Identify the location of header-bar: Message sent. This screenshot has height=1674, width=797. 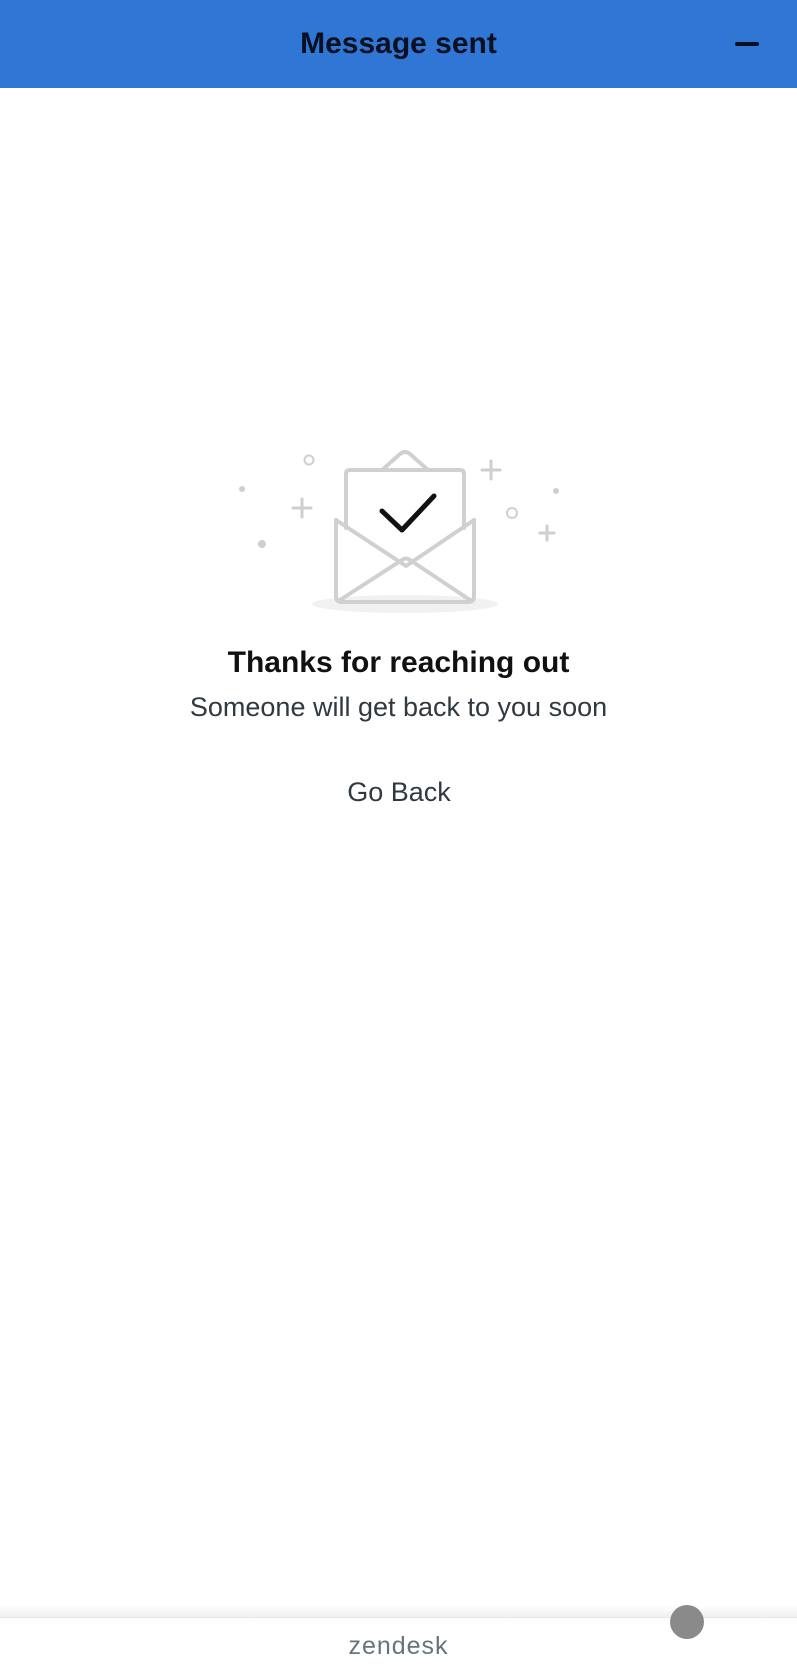
(398, 44).